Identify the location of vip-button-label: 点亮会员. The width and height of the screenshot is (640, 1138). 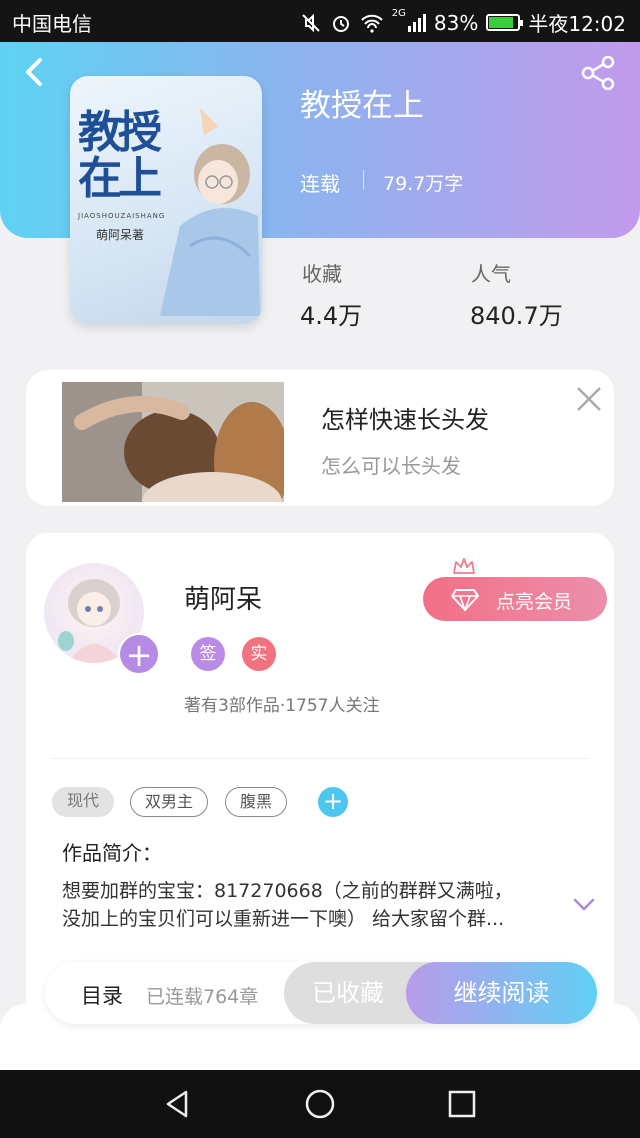
(534, 602).